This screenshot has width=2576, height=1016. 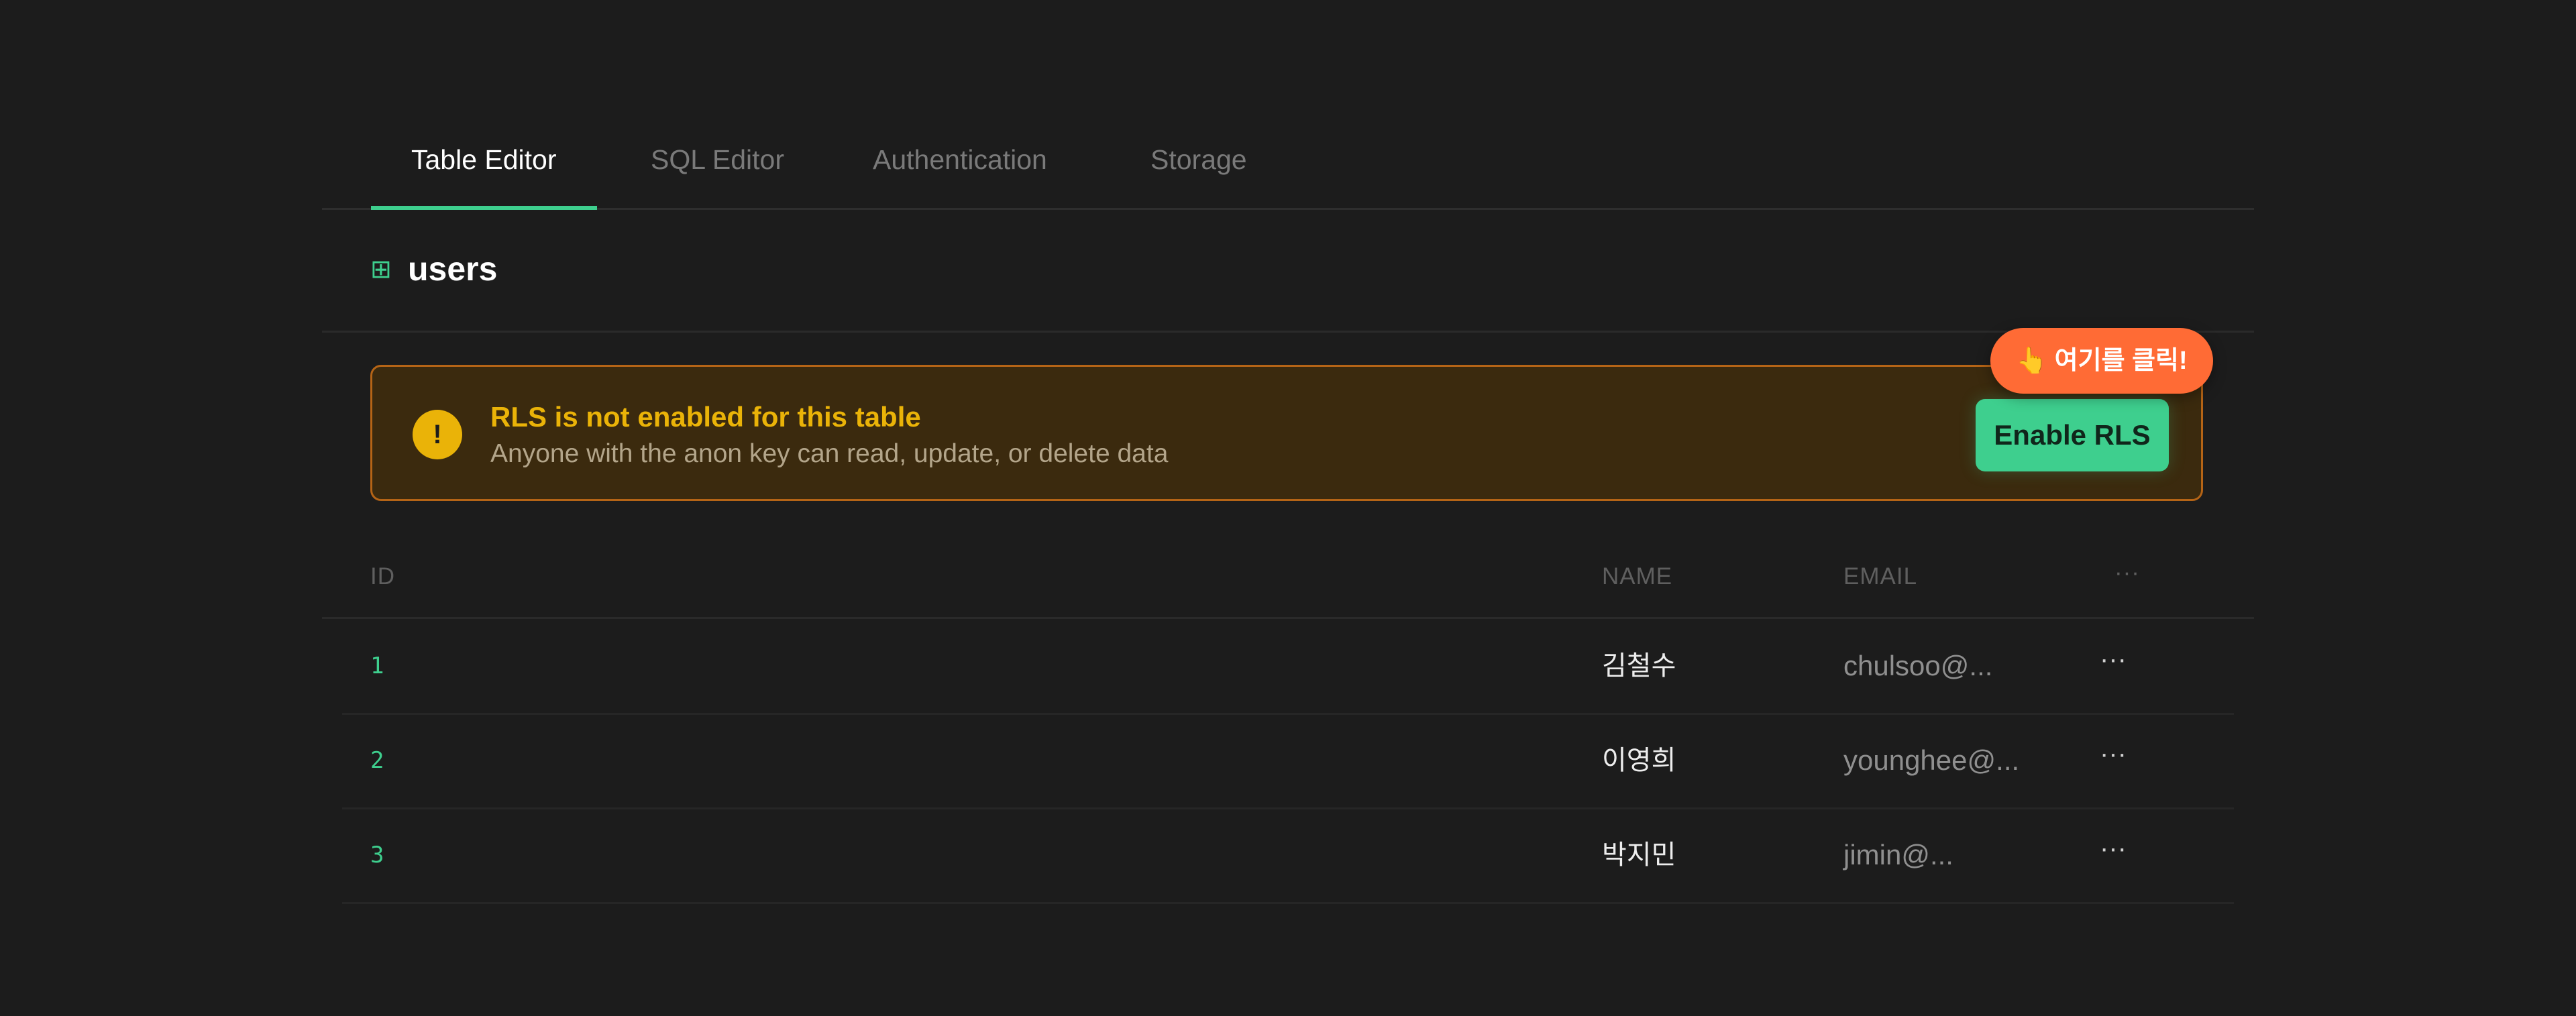 I want to click on cell-id: 1, so click(x=377, y=666).